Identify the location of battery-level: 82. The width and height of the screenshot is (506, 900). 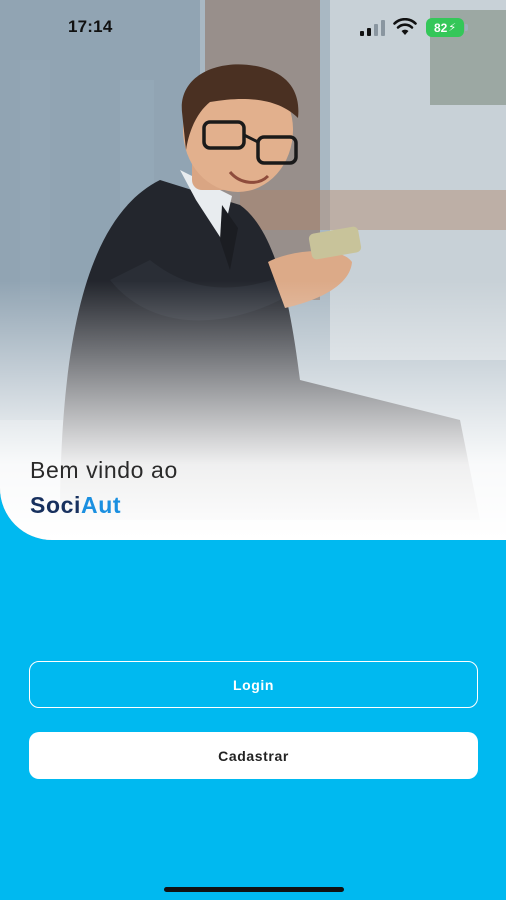
(440, 27).